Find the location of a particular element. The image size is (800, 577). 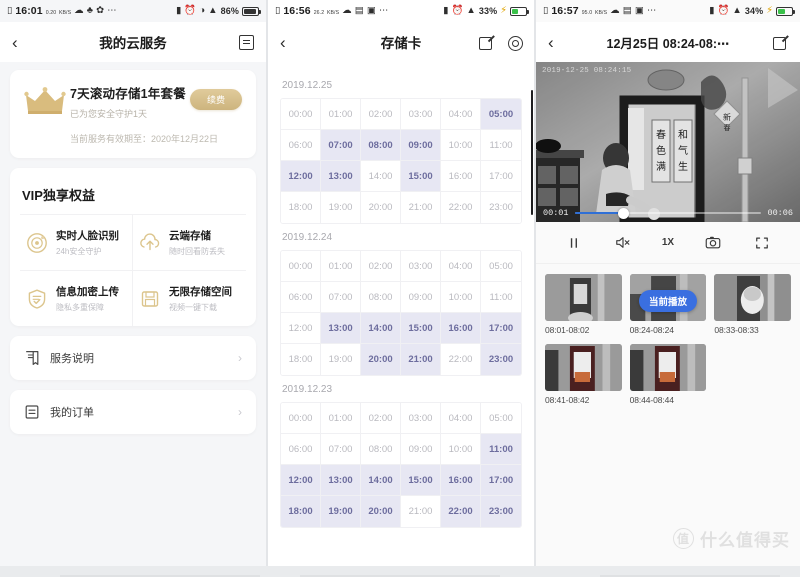

snapshot-icon is located at coordinates (713, 243).